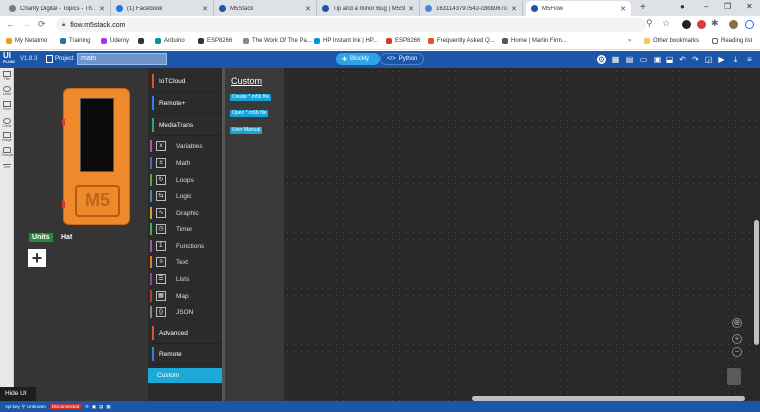  Describe the element at coordinates (42, 24) in the screenshot. I see `reload-icon: ⟳` at that location.